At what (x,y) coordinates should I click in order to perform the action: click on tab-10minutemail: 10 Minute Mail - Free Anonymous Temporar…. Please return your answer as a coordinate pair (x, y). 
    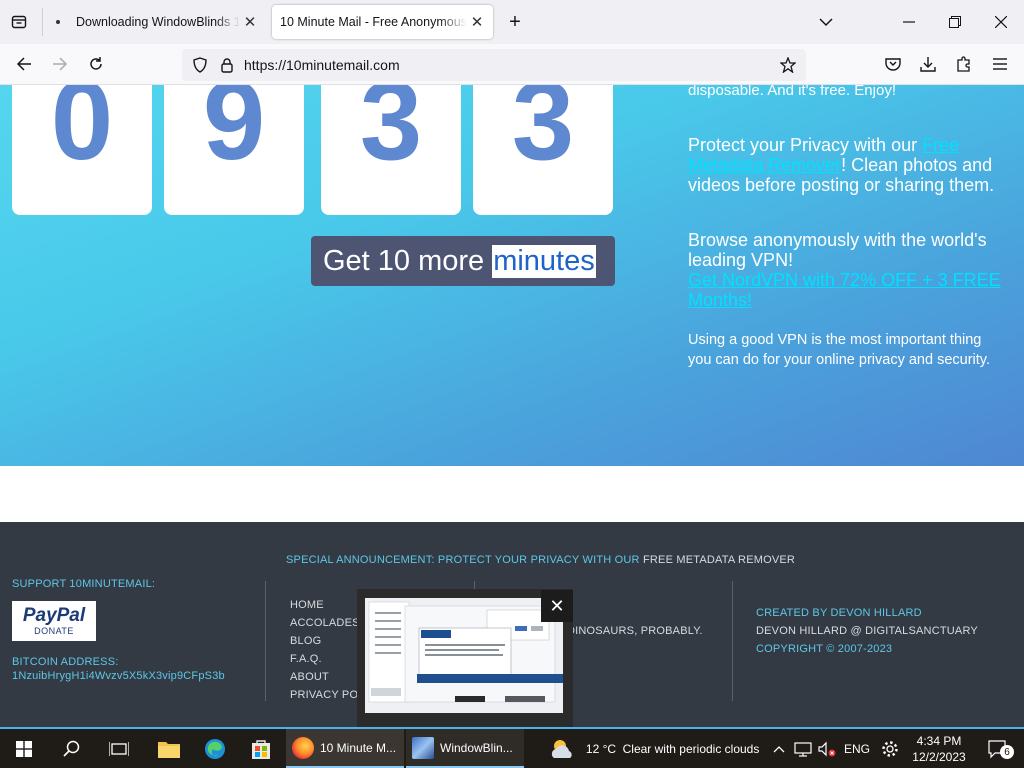
    Looking at the image, I should click on (382, 22).